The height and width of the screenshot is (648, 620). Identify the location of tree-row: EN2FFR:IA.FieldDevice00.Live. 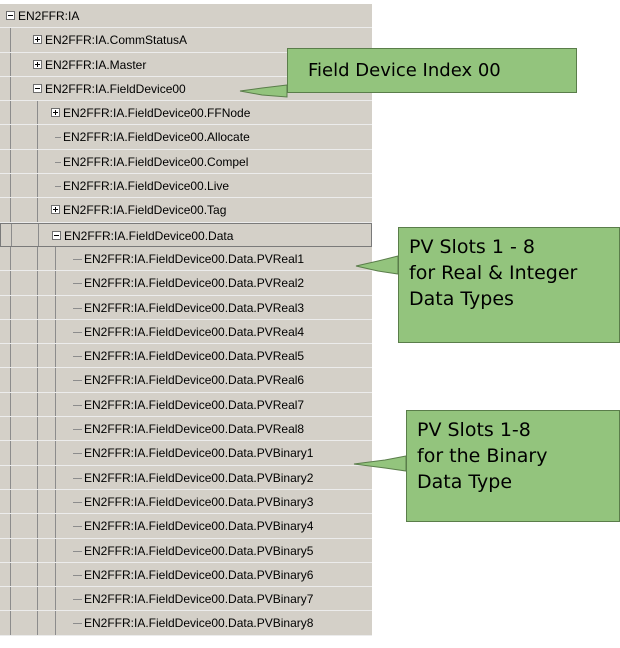
(186, 186).